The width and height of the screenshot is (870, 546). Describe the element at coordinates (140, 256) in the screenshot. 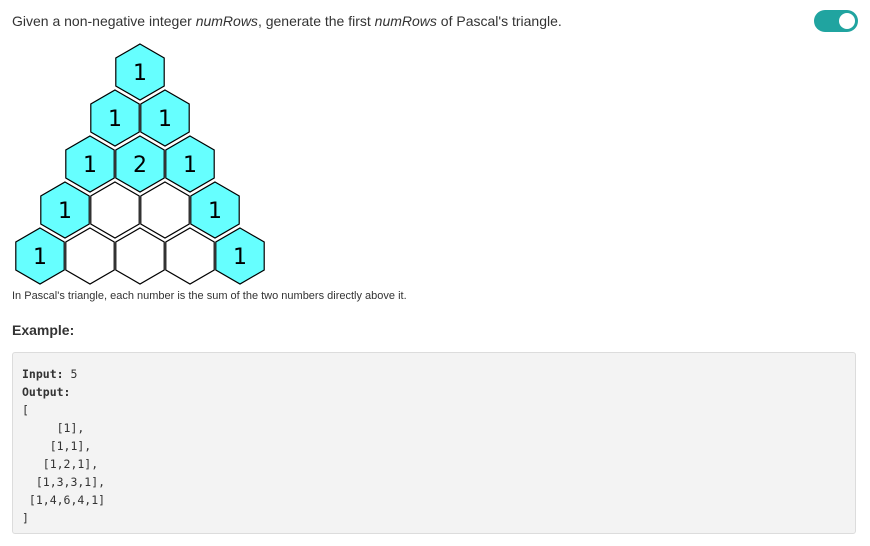

I see `hex-cell-r4-c2` at that location.